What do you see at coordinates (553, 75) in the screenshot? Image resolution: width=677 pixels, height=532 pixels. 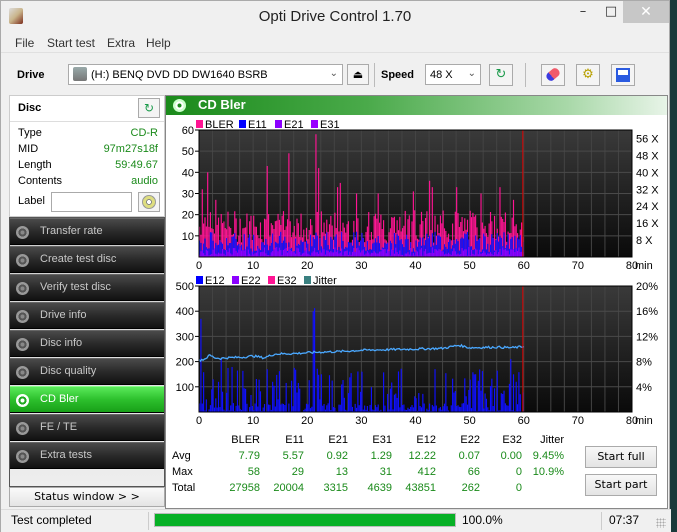 I see `erase-button` at bounding box center [553, 75].